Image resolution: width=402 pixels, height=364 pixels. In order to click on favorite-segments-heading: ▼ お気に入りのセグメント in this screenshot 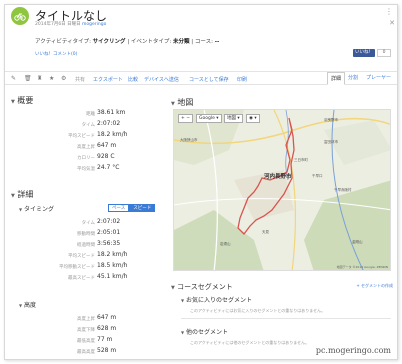, I will do `click(216, 299)`.